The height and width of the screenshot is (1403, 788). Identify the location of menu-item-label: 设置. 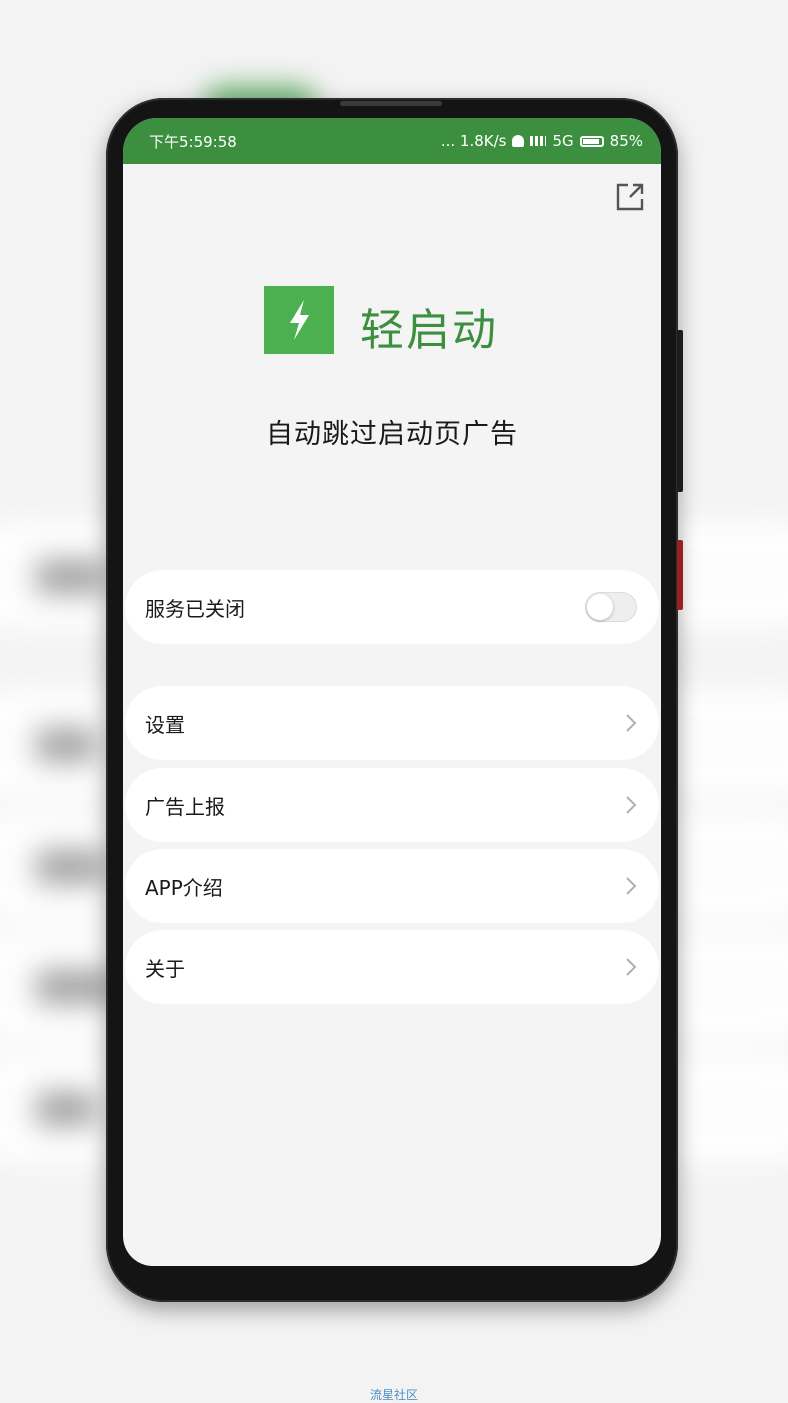
(165, 724).